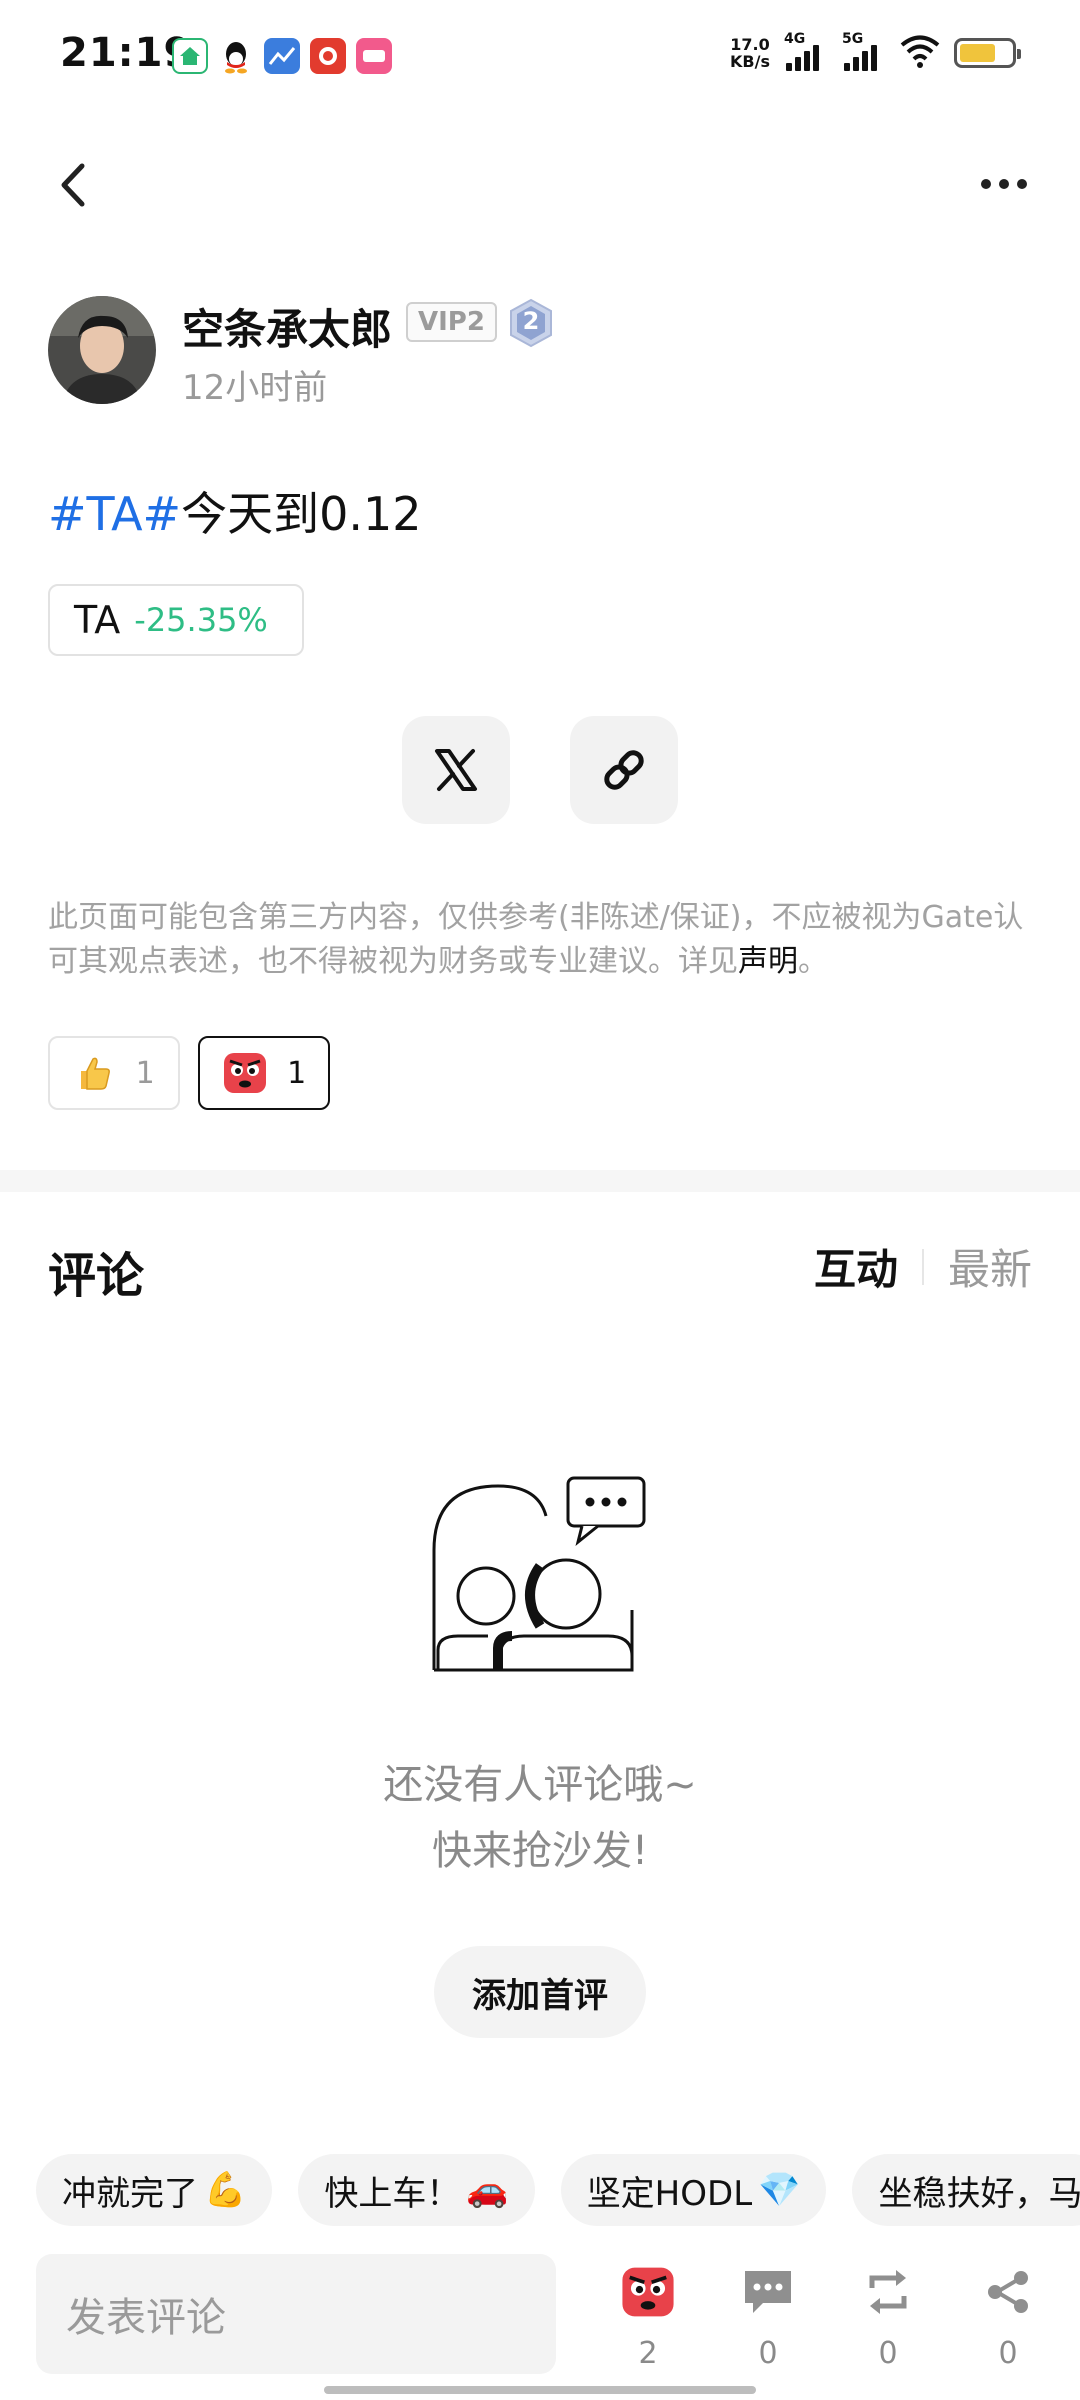  I want to click on copy-link-button, so click(624, 770).